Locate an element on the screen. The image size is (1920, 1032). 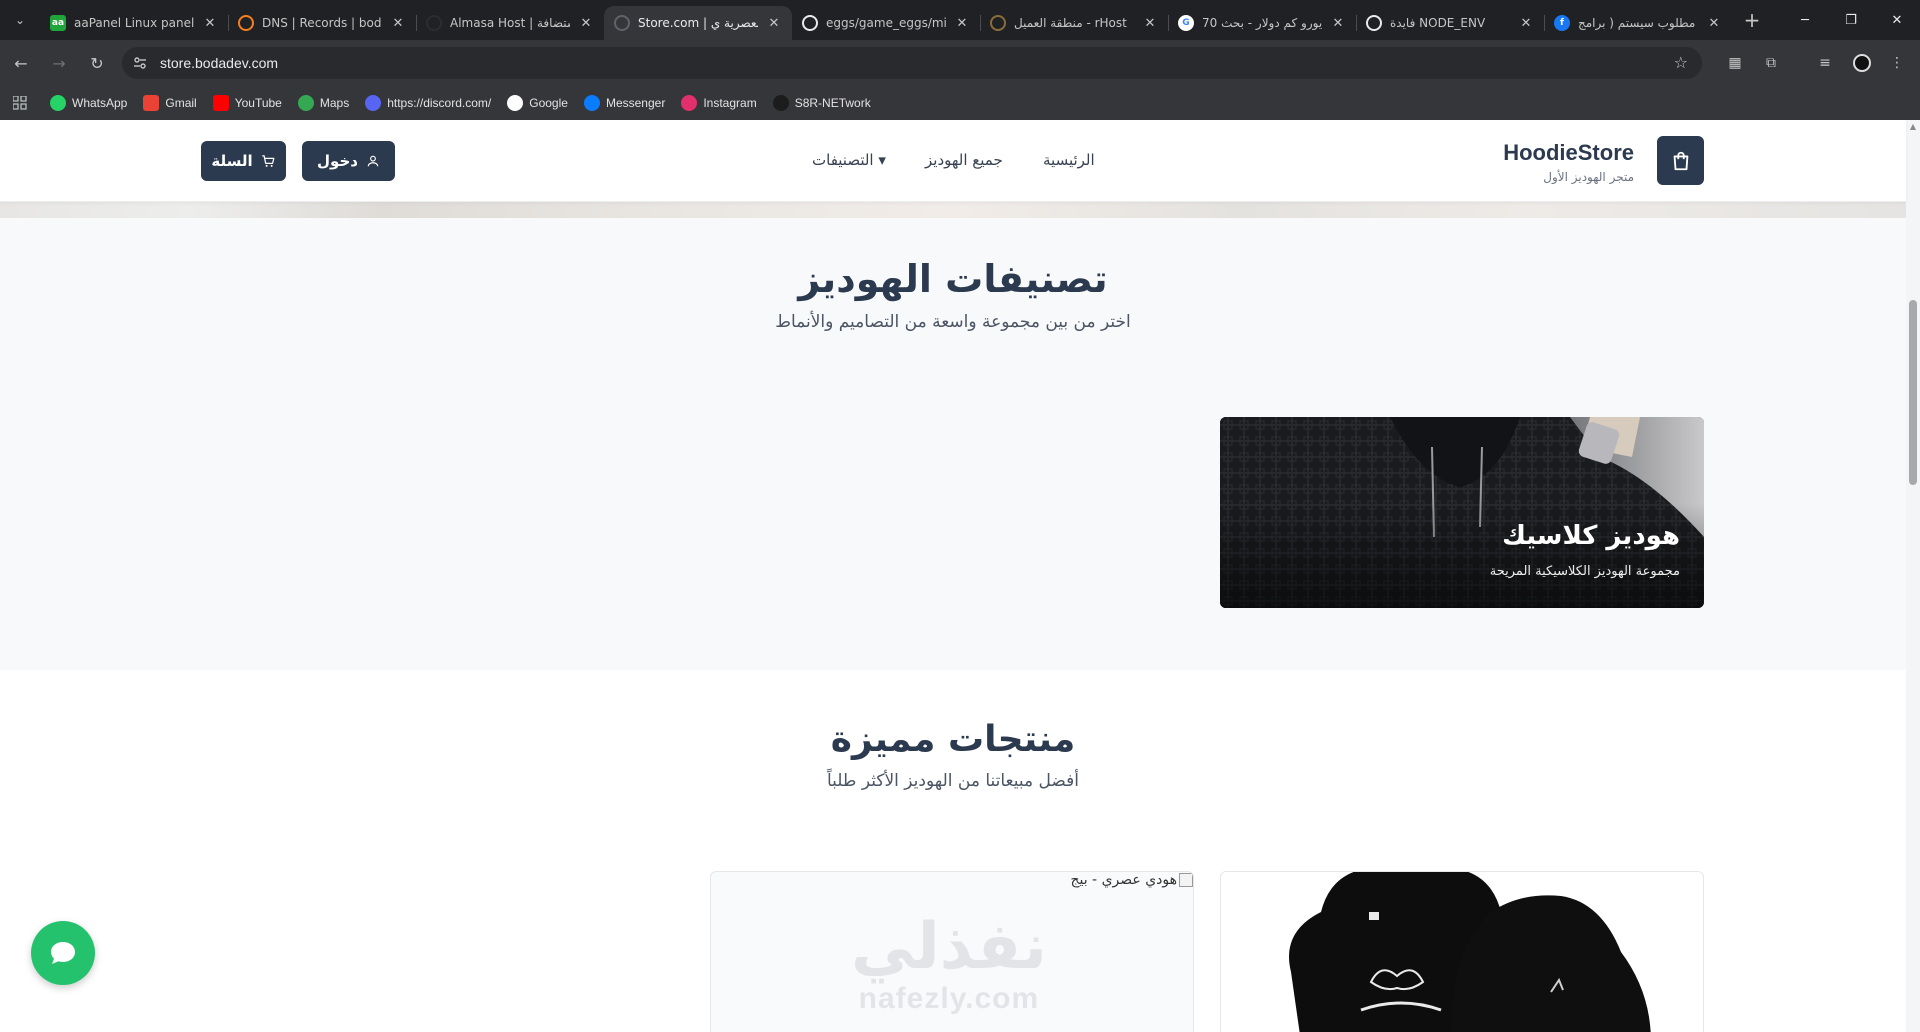
browser-tab: منطقة العميل - rHost ✕ is located at coordinates (1074, 23).